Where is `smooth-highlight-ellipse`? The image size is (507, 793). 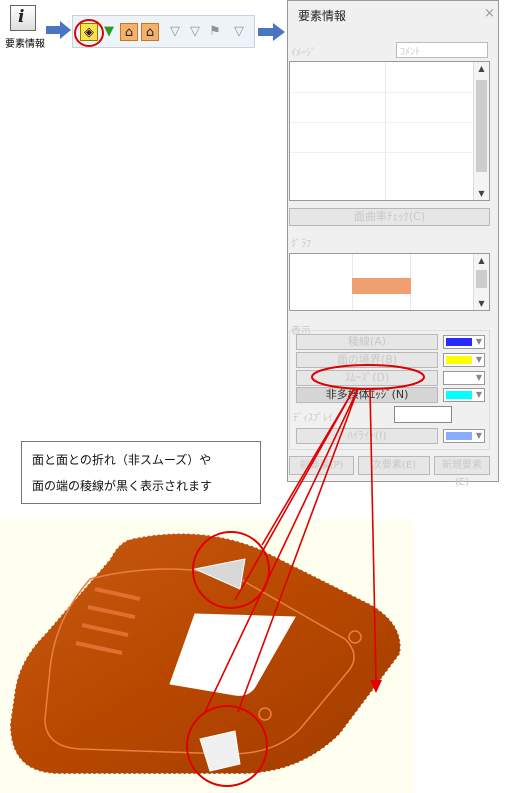 smooth-highlight-ellipse is located at coordinates (368, 377).